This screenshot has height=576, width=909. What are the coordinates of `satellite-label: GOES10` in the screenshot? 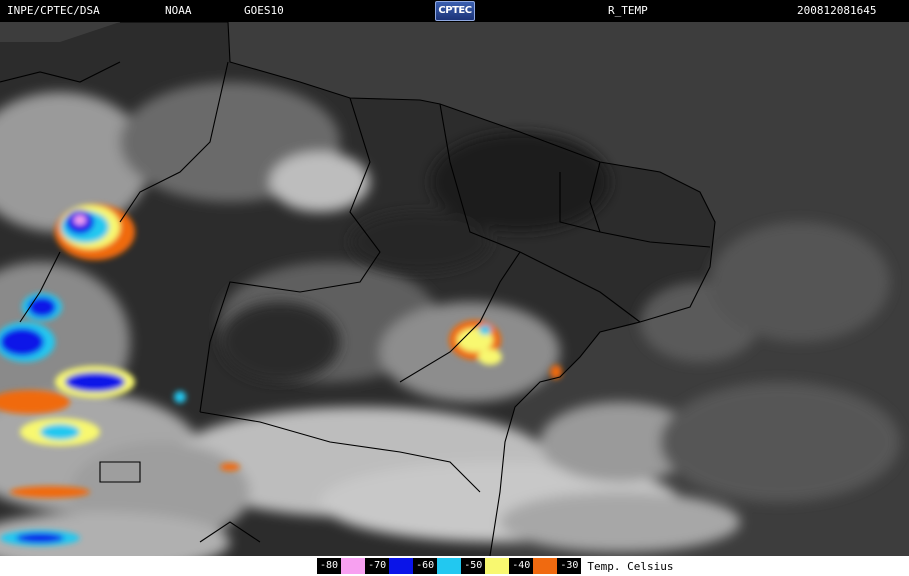 It's located at (264, 10).